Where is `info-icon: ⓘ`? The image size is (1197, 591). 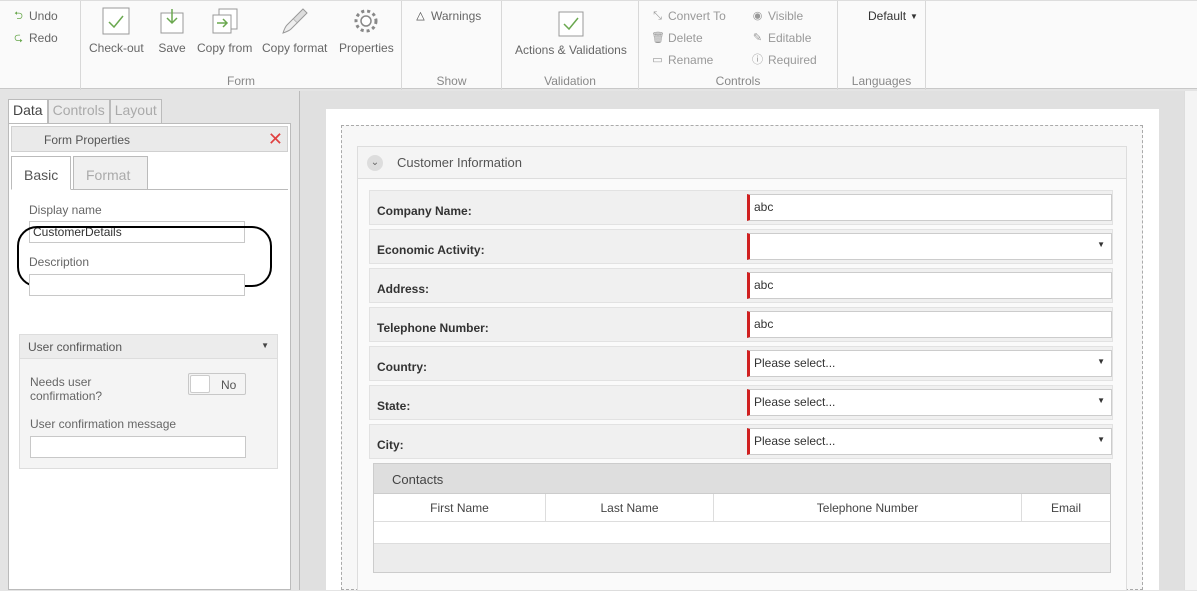
info-icon: ⓘ is located at coordinates (757, 59).